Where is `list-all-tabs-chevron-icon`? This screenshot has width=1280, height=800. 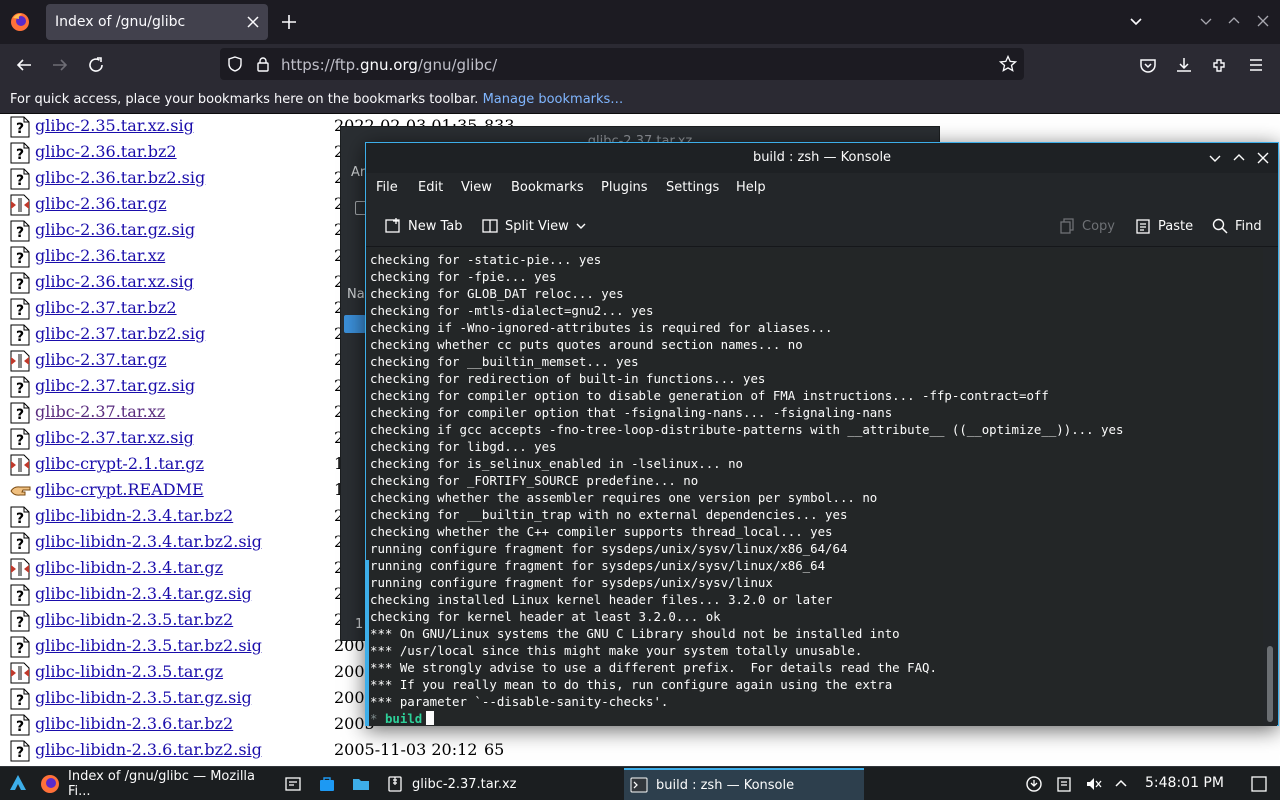
list-all-tabs-chevron-icon is located at coordinates (1136, 22).